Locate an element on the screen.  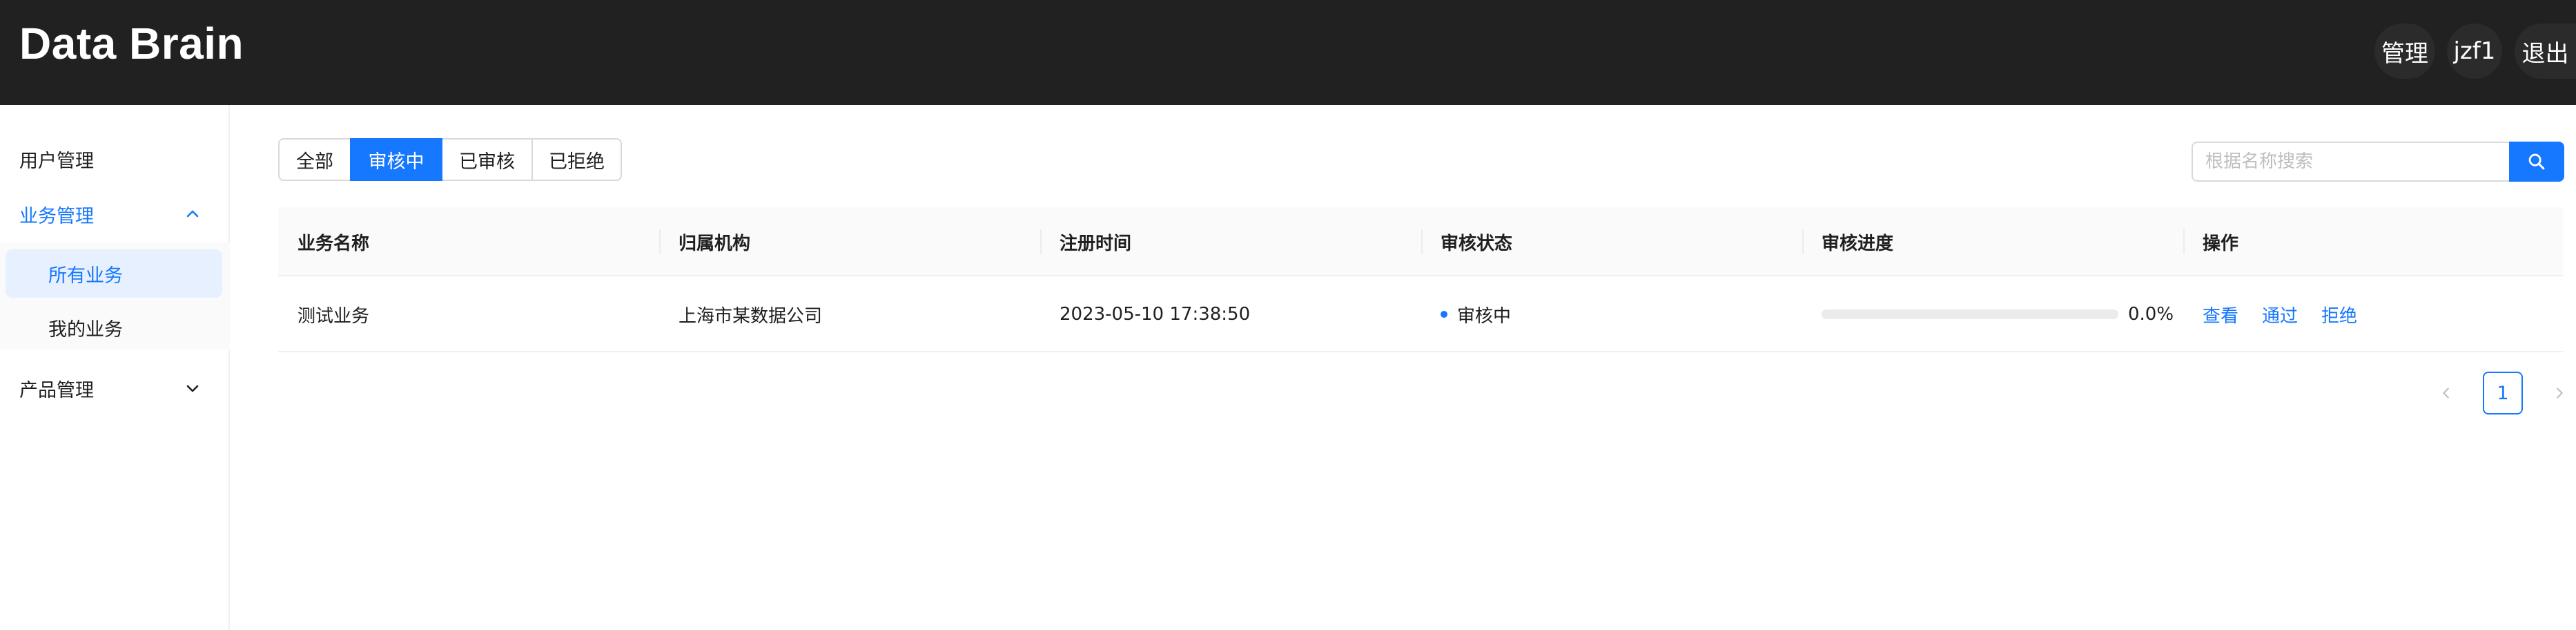
search-button is located at coordinates (2536, 162).